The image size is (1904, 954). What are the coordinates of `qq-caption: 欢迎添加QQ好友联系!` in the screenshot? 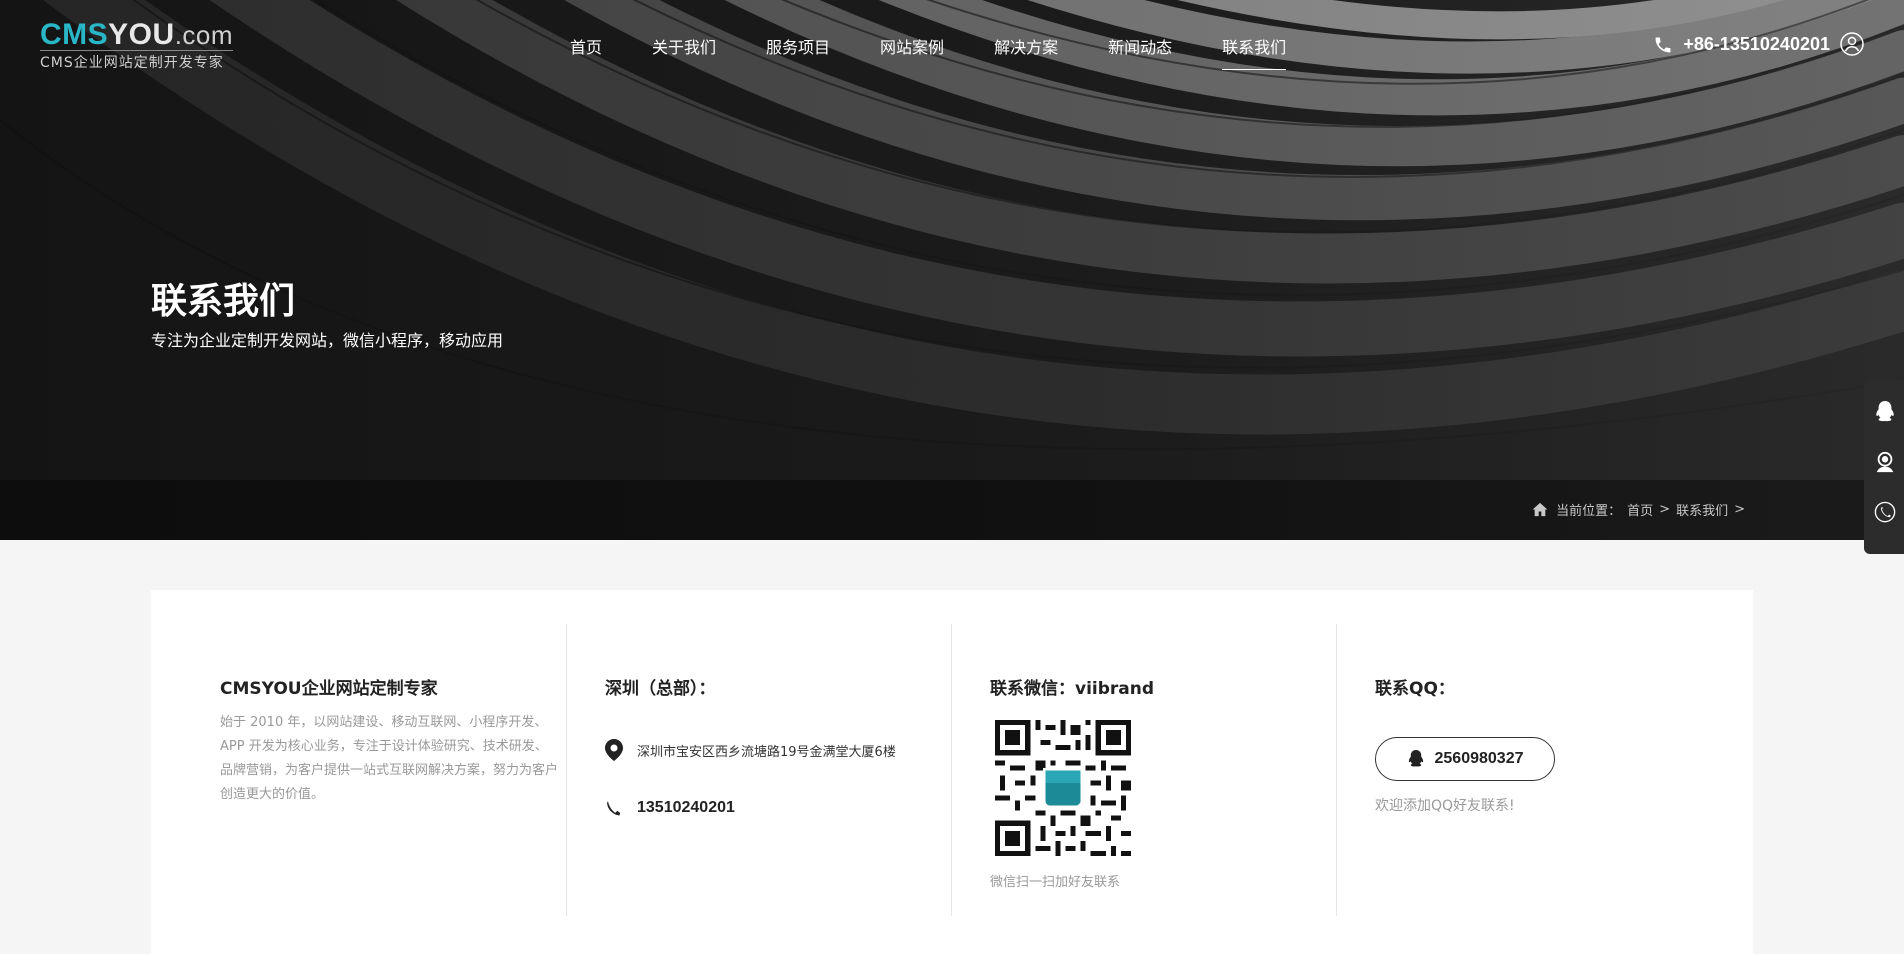 It's located at (1445, 806).